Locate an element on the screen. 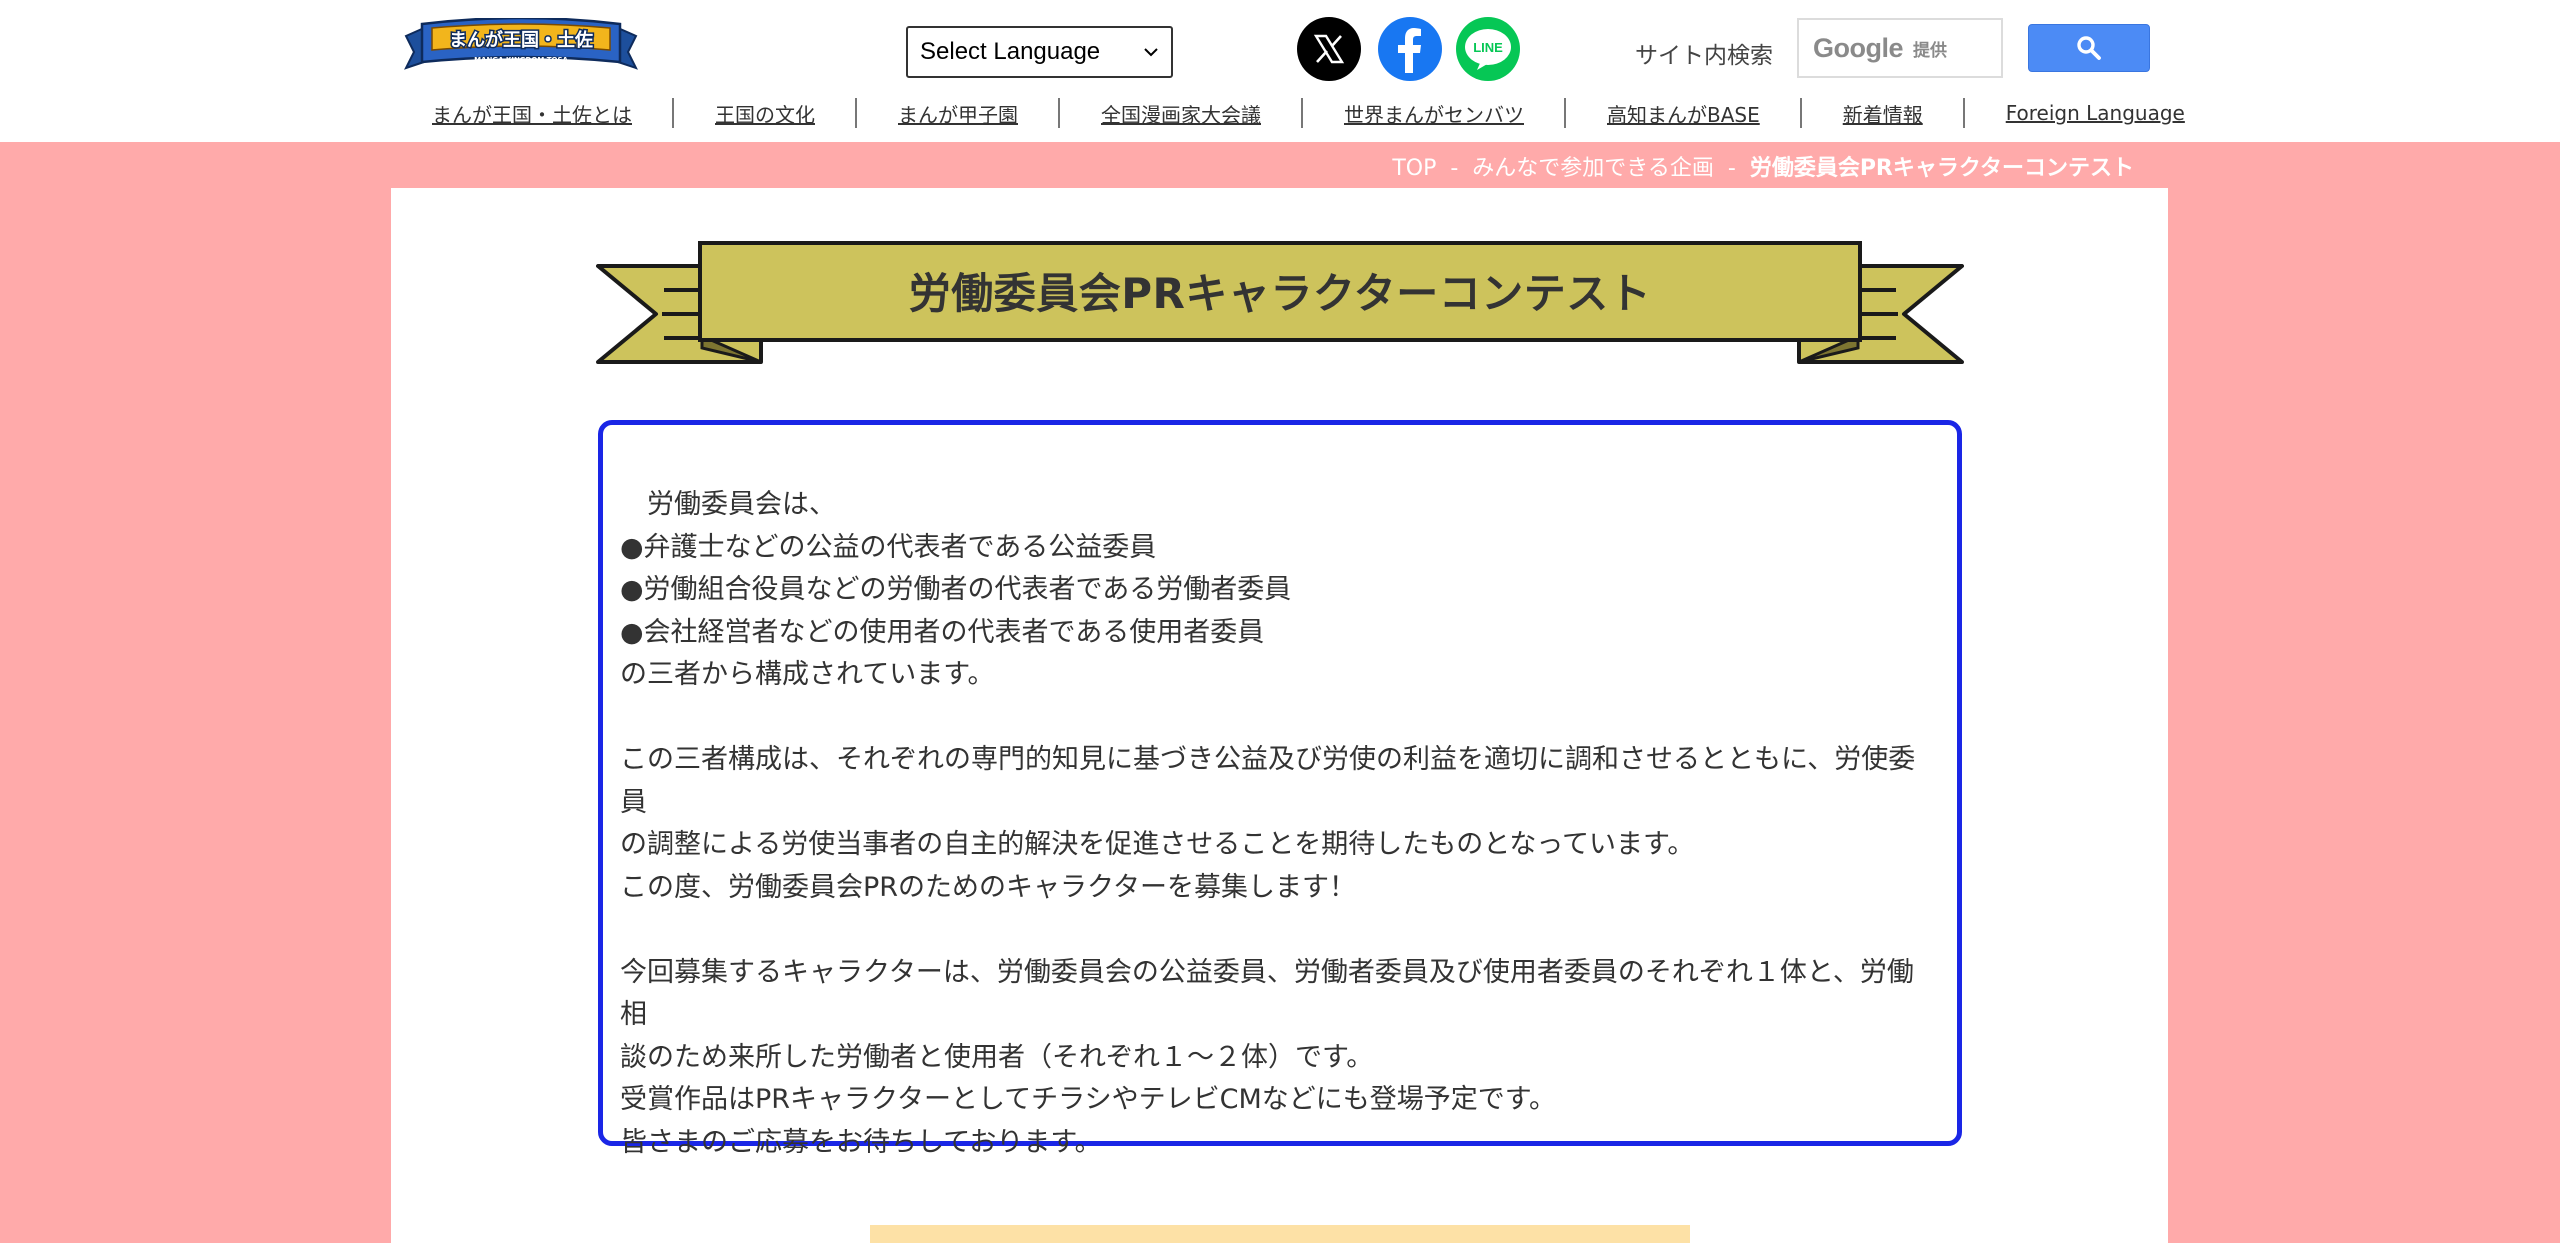  language-select-value: Select Language is located at coordinates (1010, 51).